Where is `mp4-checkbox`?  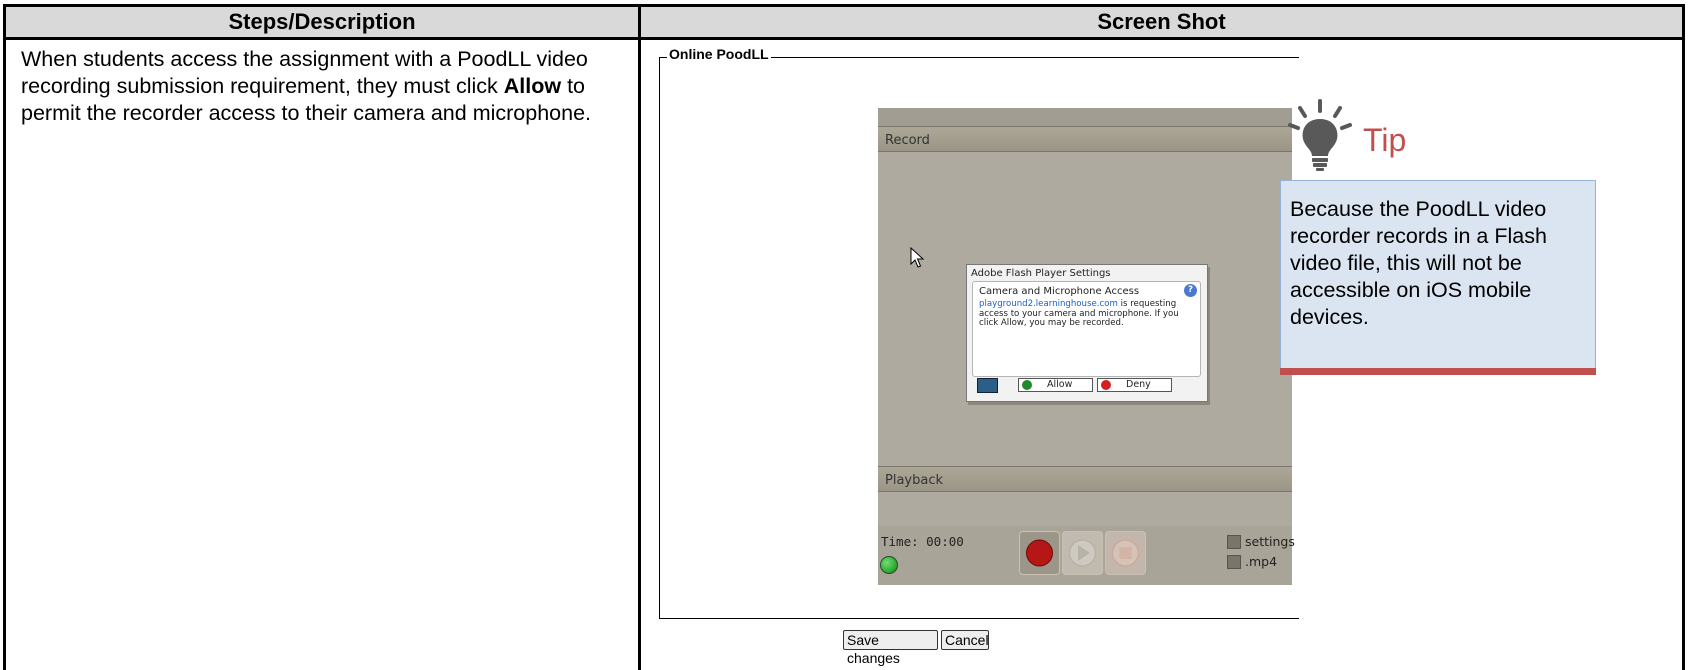
mp4-checkbox is located at coordinates (1234, 562).